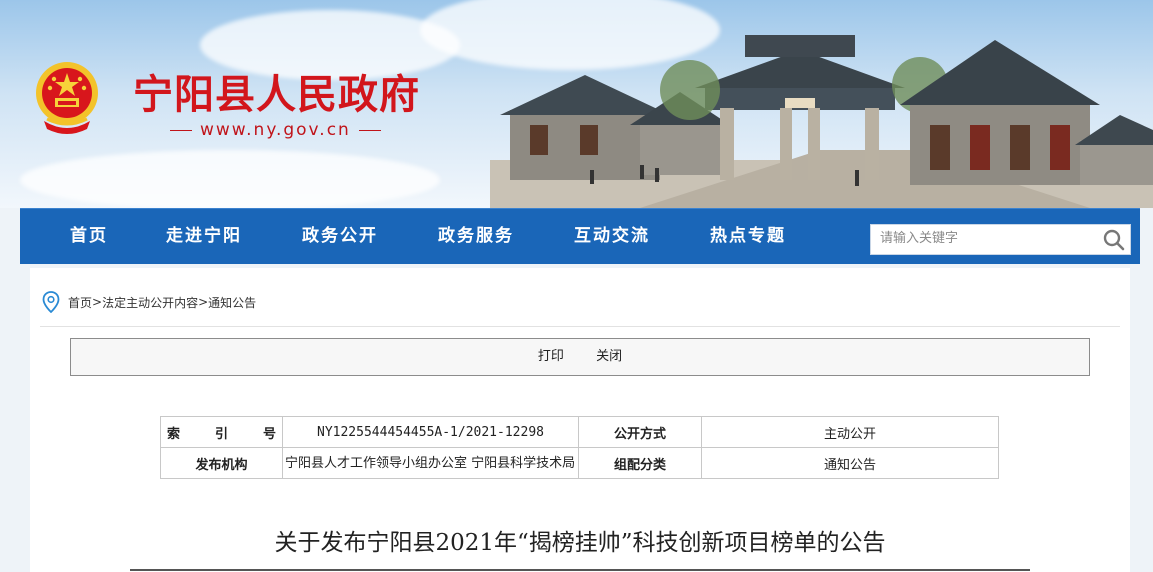 The height and width of the screenshot is (572, 1153). I want to click on article-title: 关于发布宁阳县2021年“揭榜挂帅”科技创新项目榜单的公告, so click(580, 543).